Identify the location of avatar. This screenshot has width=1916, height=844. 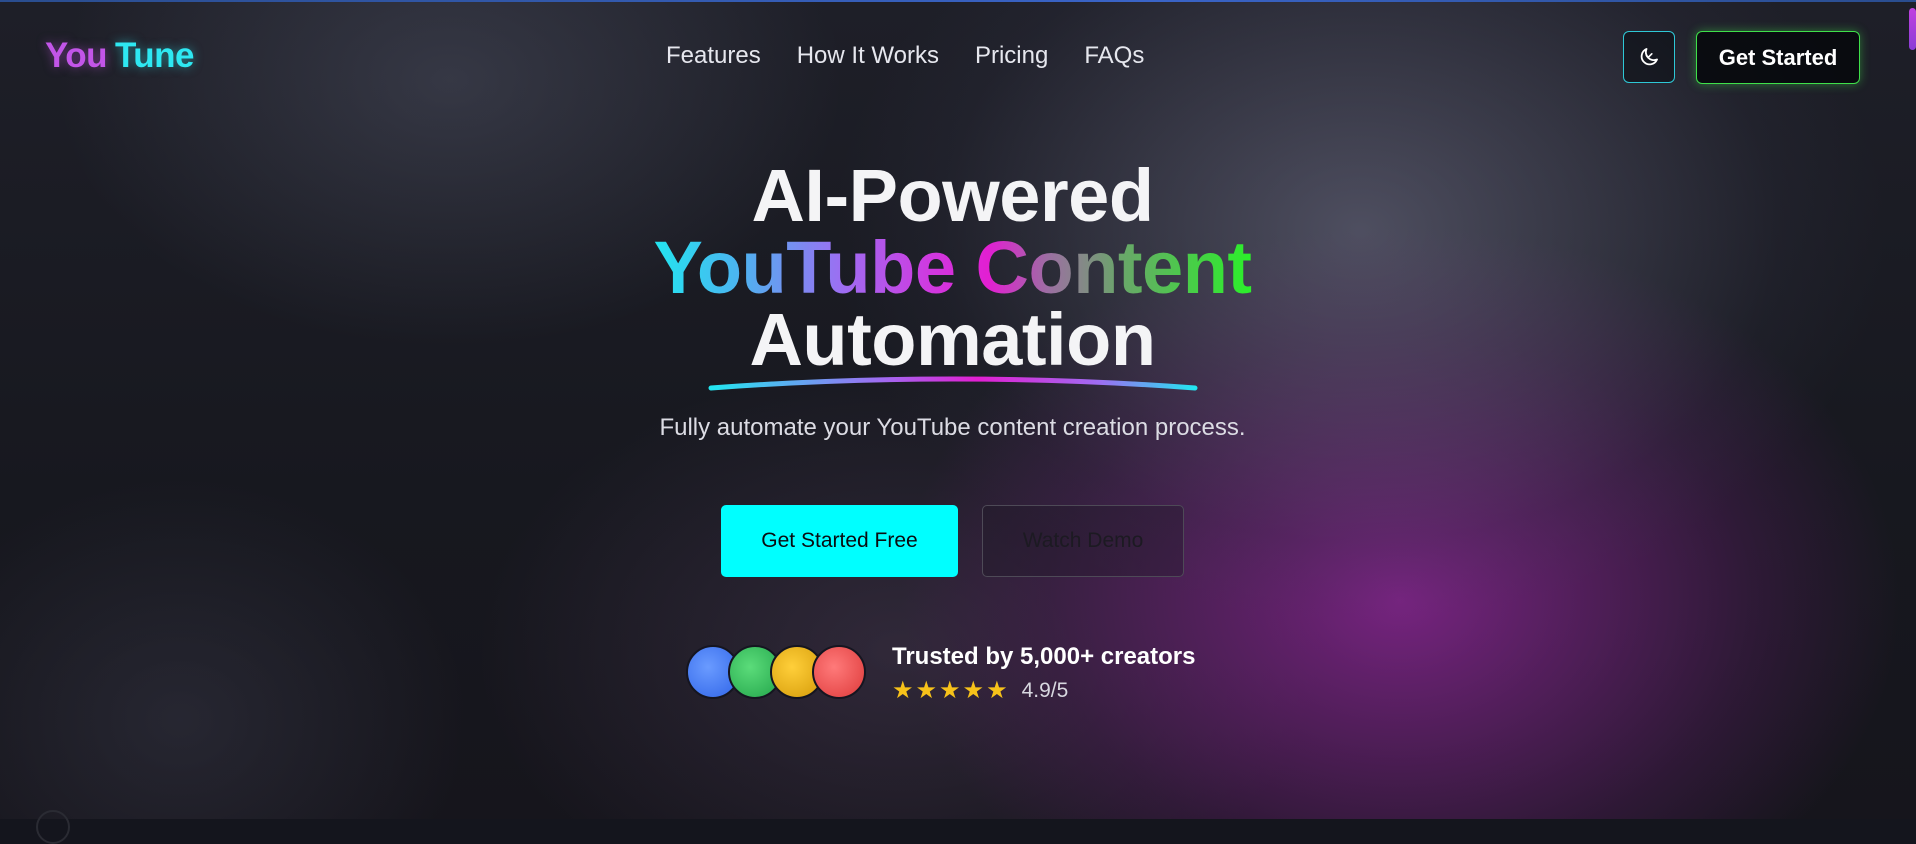
(839, 672).